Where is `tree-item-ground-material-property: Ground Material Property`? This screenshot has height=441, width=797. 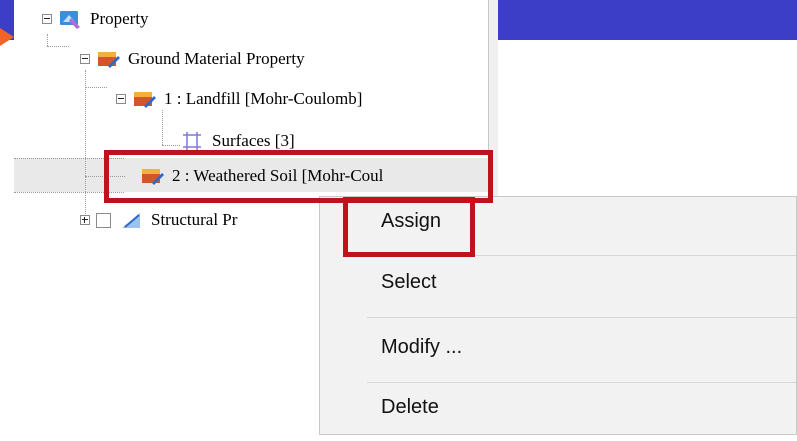
tree-item-ground-material-property: Ground Material Property is located at coordinates (192, 59).